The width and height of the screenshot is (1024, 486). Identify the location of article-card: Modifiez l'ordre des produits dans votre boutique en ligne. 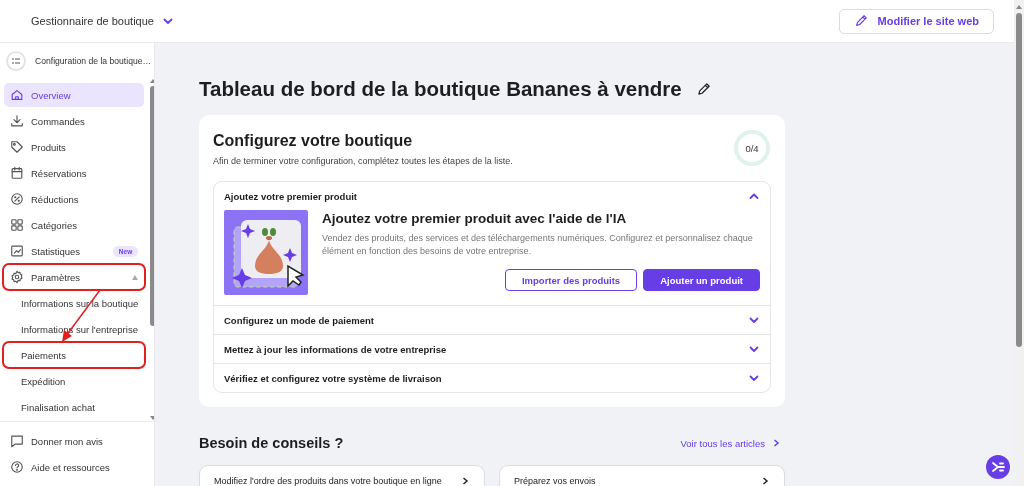
(342, 475).